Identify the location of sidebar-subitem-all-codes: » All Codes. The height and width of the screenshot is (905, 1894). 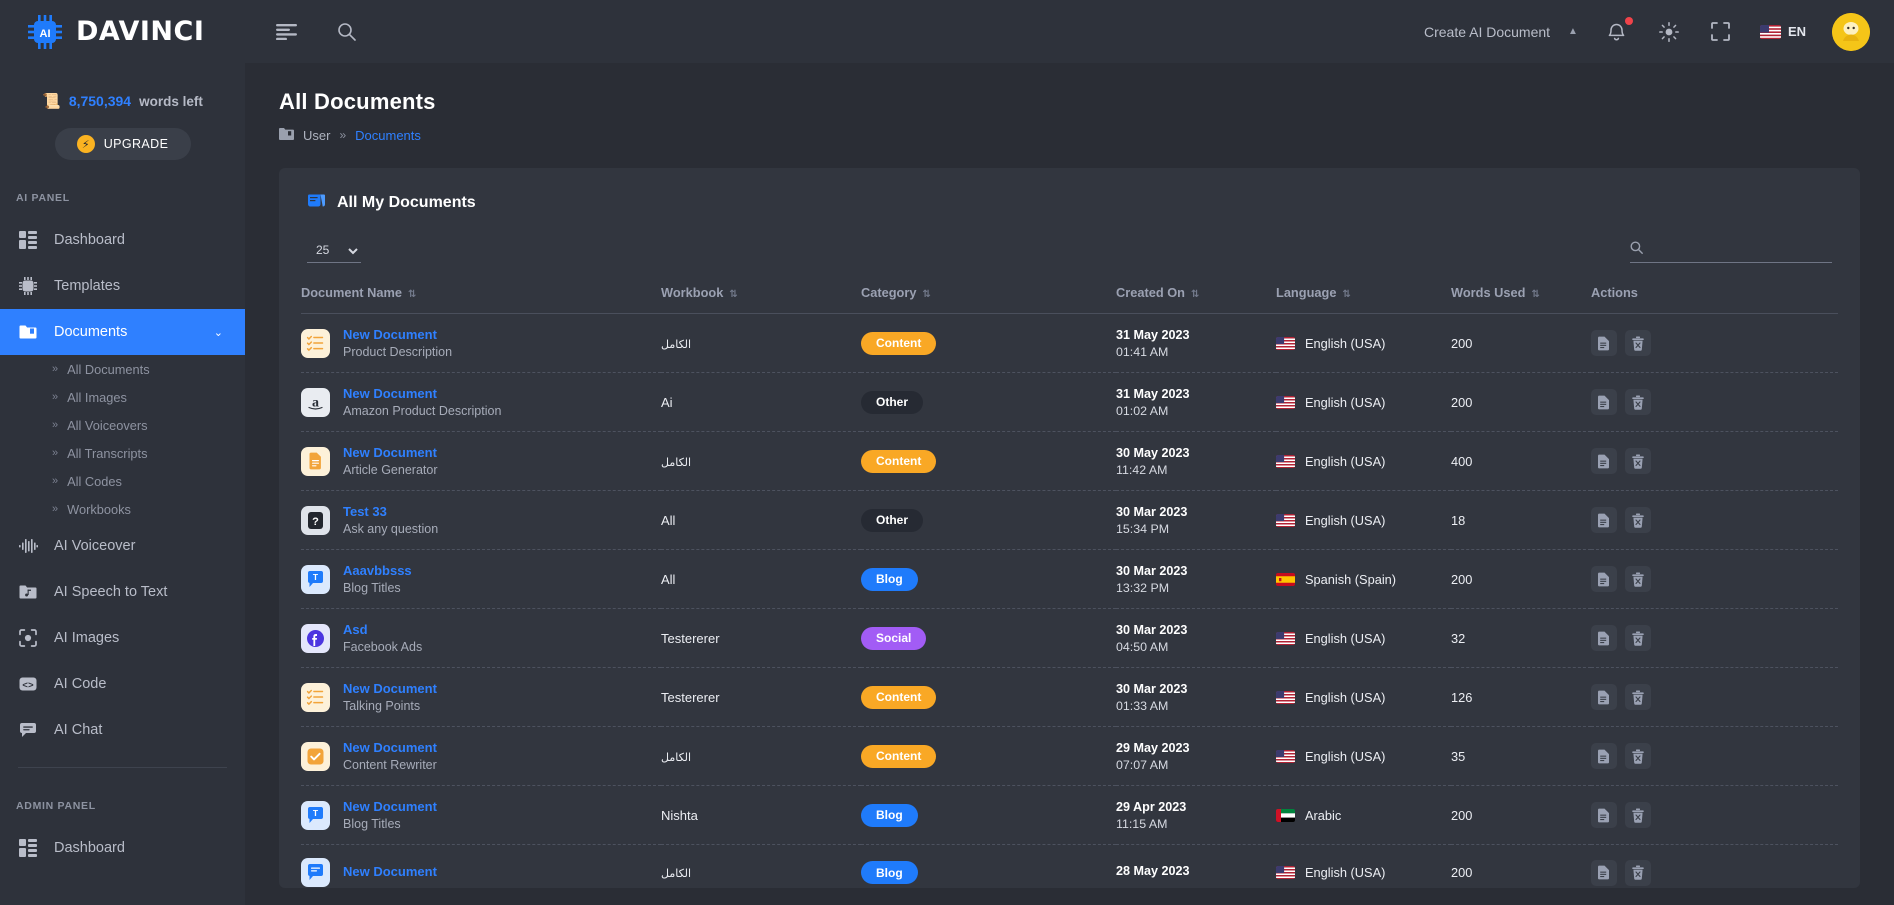
(122, 481).